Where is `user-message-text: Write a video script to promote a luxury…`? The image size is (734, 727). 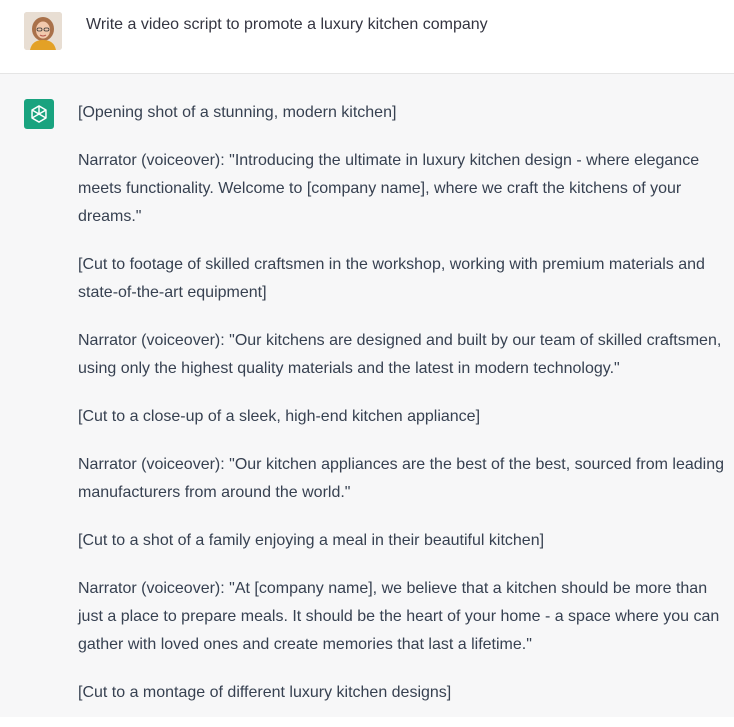
user-message-text: Write a video script to promote a luxury… is located at coordinates (287, 24).